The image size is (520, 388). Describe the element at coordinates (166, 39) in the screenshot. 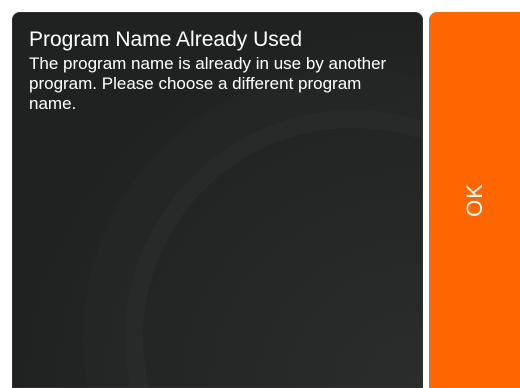

I see `dialog-title: Program Name Already Used` at that location.